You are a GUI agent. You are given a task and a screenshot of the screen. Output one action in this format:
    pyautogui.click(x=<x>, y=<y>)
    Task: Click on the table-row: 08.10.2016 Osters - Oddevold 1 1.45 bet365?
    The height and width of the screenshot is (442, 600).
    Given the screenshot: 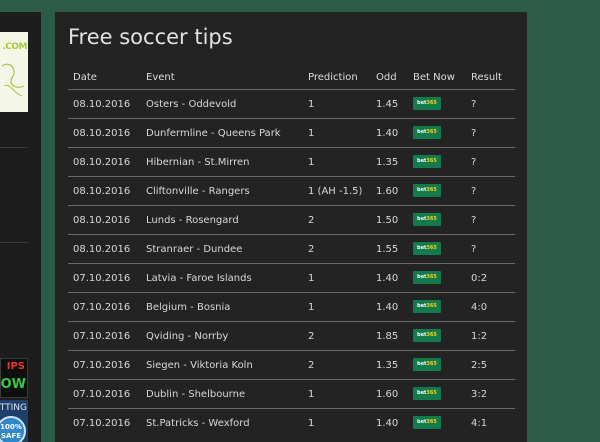 What is the action you would take?
    pyautogui.click(x=291, y=104)
    